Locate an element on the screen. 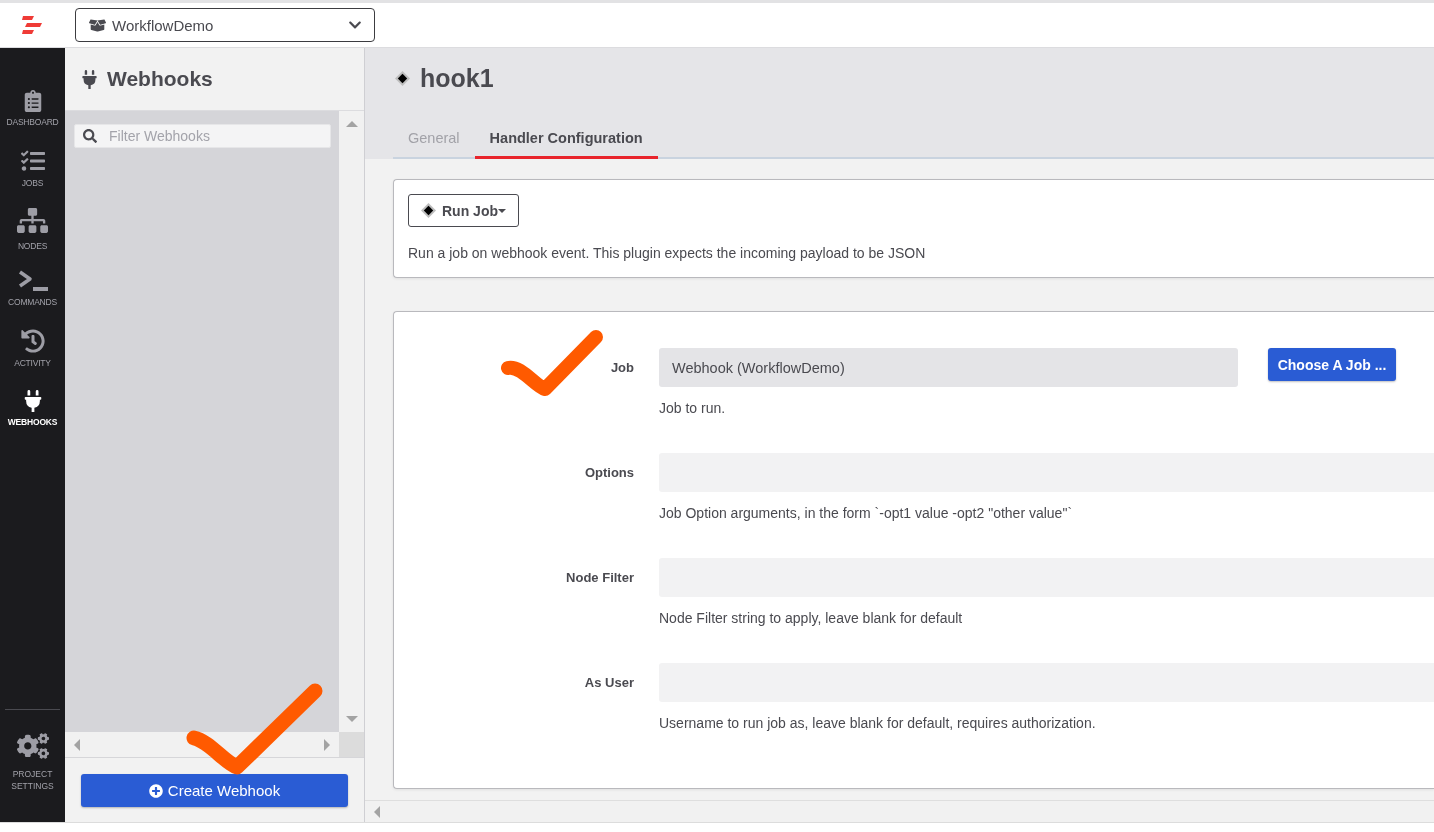 The image size is (1434, 832). nav-item: NODES is located at coordinates (32, 228).